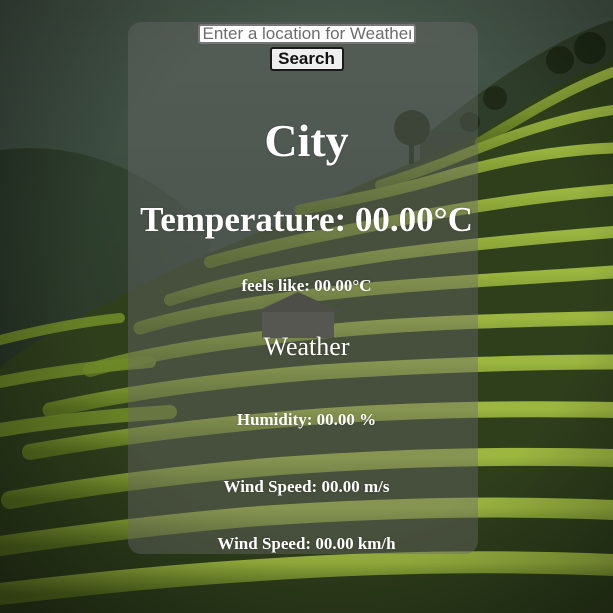 This screenshot has width=613, height=613. Describe the element at coordinates (306, 285) in the screenshot. I see `feels-like-value: feels like: 00.00°C` at that location.